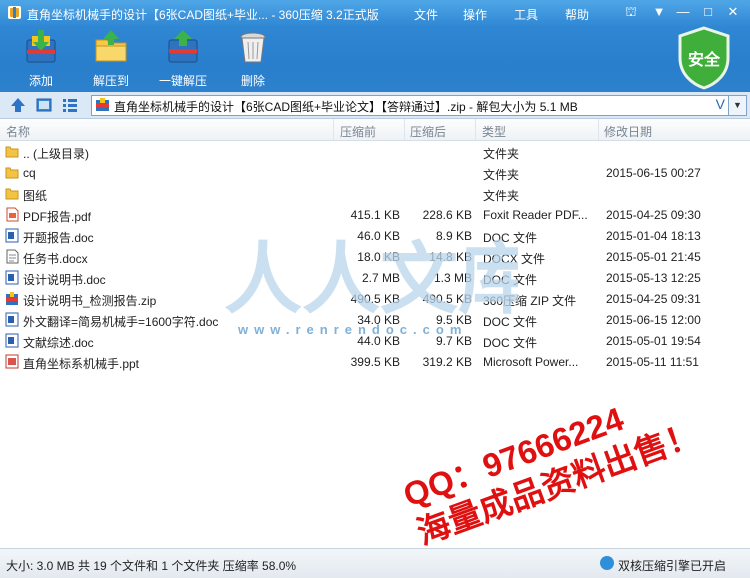 This screenshot has height=578, width=750. What do you see at coordinates (653, 320) in the screenshot?
I see `file-date: 2015-06-15 12:00` at bounding box center [653, 320].